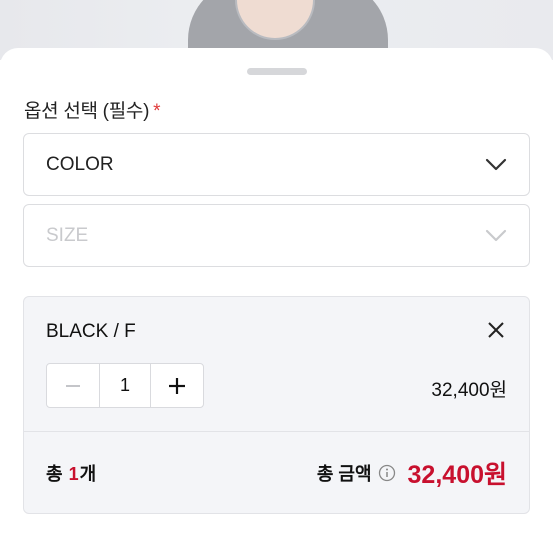 The image size is (553, 553). I want to click on total-count: 총 1개, so click(71, 474).